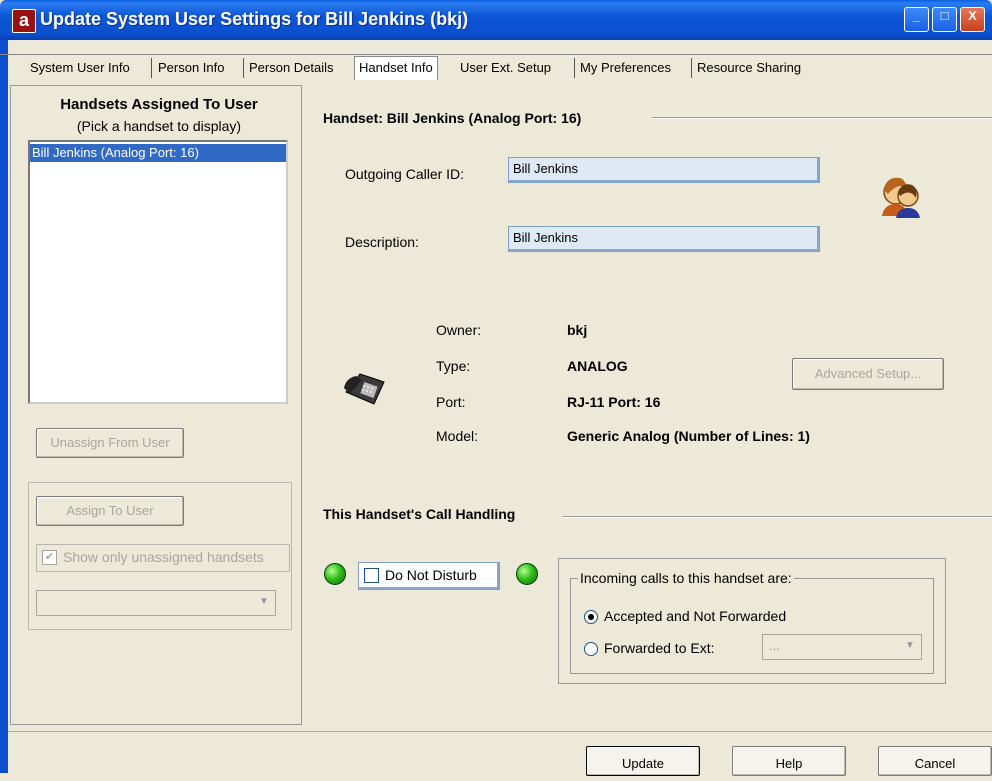 The width and height of the screenshot is (992, 781). What do you see at coordinates (110, 511) in the screenshot?
I see `assign-to-user-button: Assign To User` at bounding box center [110, 511].